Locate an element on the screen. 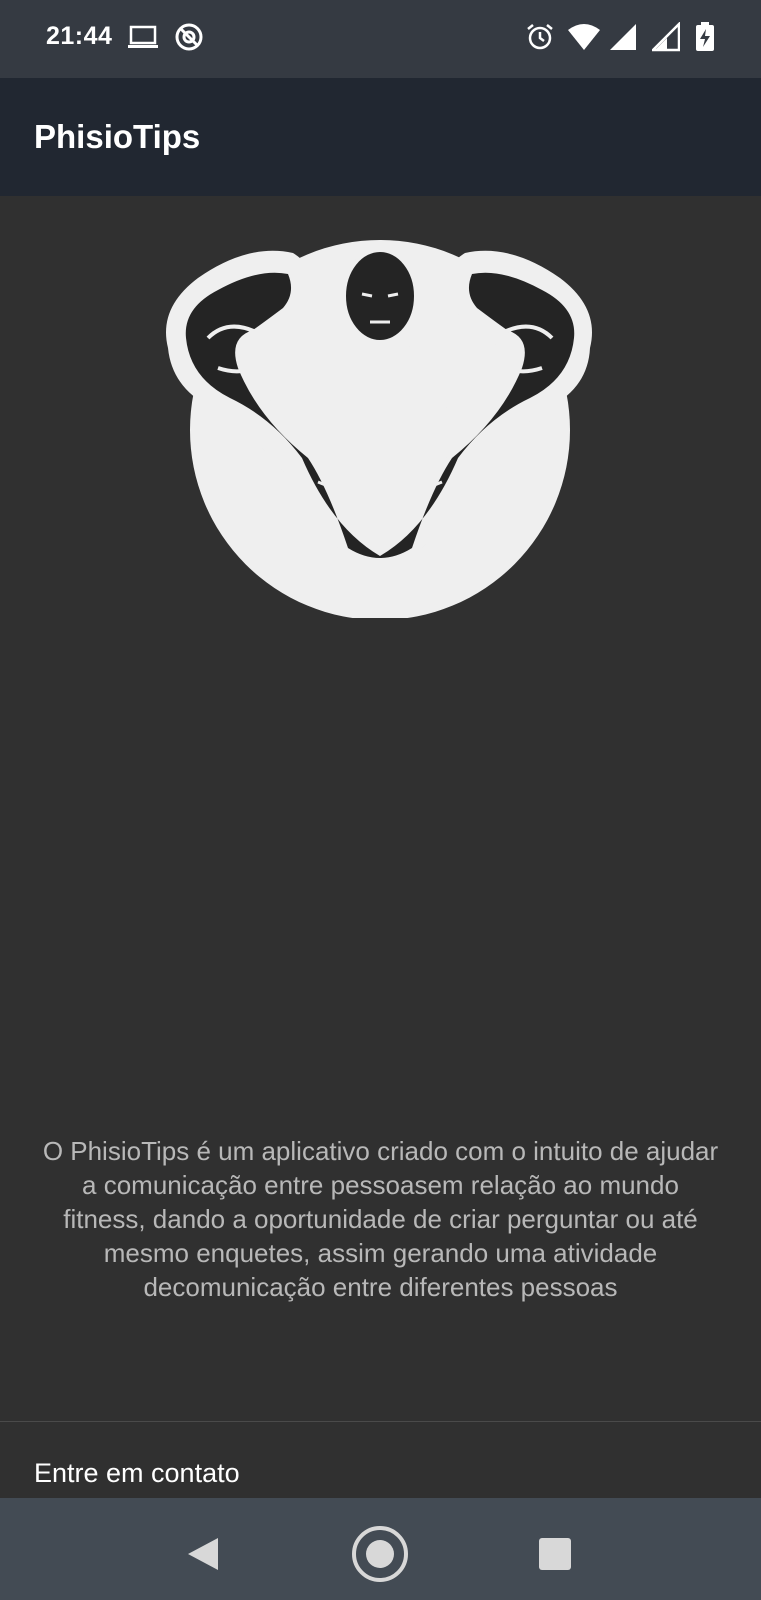 The height and width of the screenshot is (1600, 761). contact-button: Entre em contato is located at coordinates (380, 1460).